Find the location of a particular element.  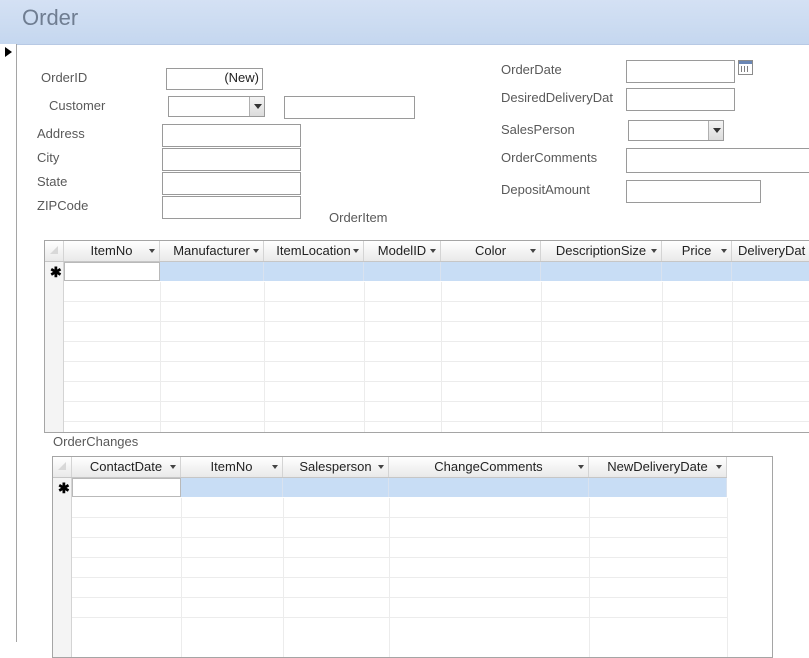

column-header-descriptionsize: DescriptionSize is located at coordinates (601, 251).